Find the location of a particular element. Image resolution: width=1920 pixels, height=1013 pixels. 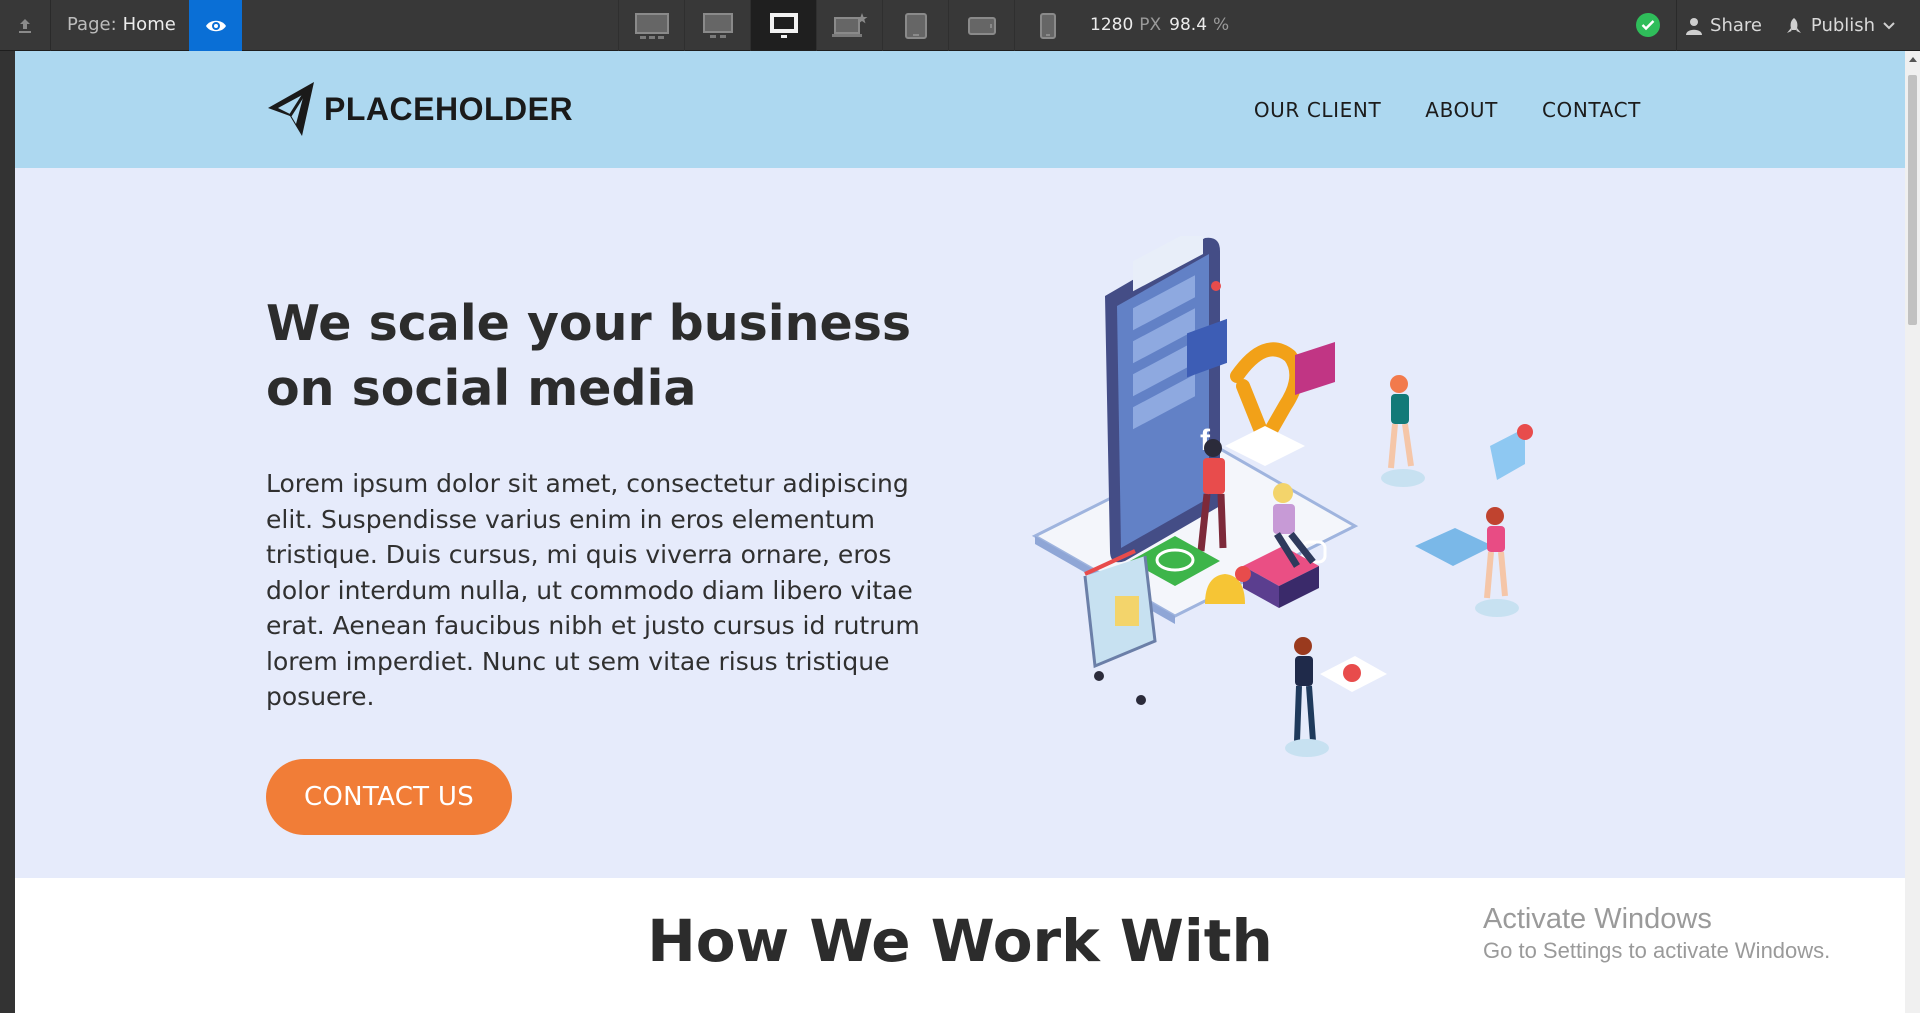

breakpoint-tablet-button is located at coordinates (915, 25).